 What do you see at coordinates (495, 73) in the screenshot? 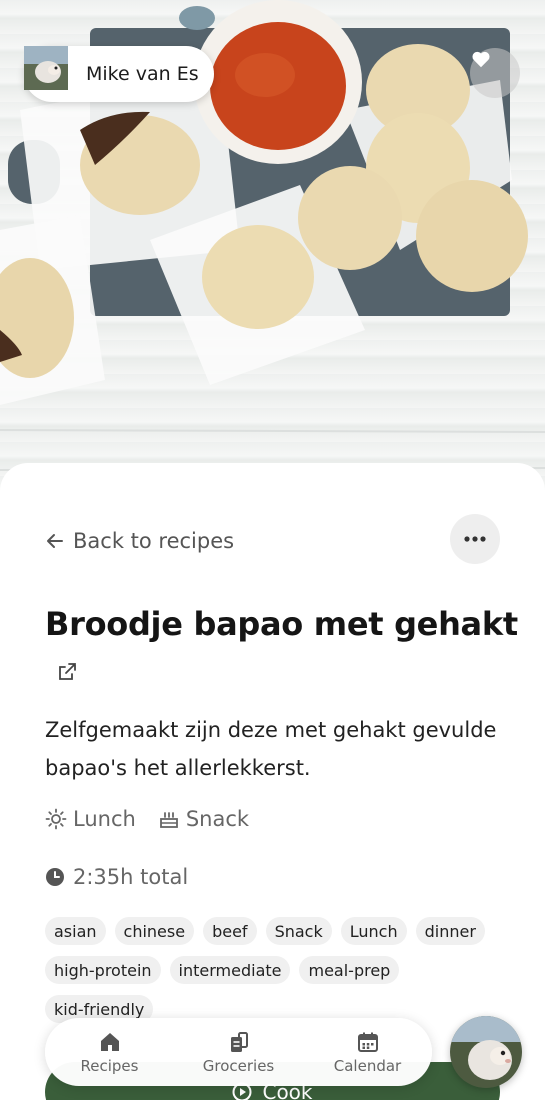
I see `favorite-button` at bounding box center [495, 73].